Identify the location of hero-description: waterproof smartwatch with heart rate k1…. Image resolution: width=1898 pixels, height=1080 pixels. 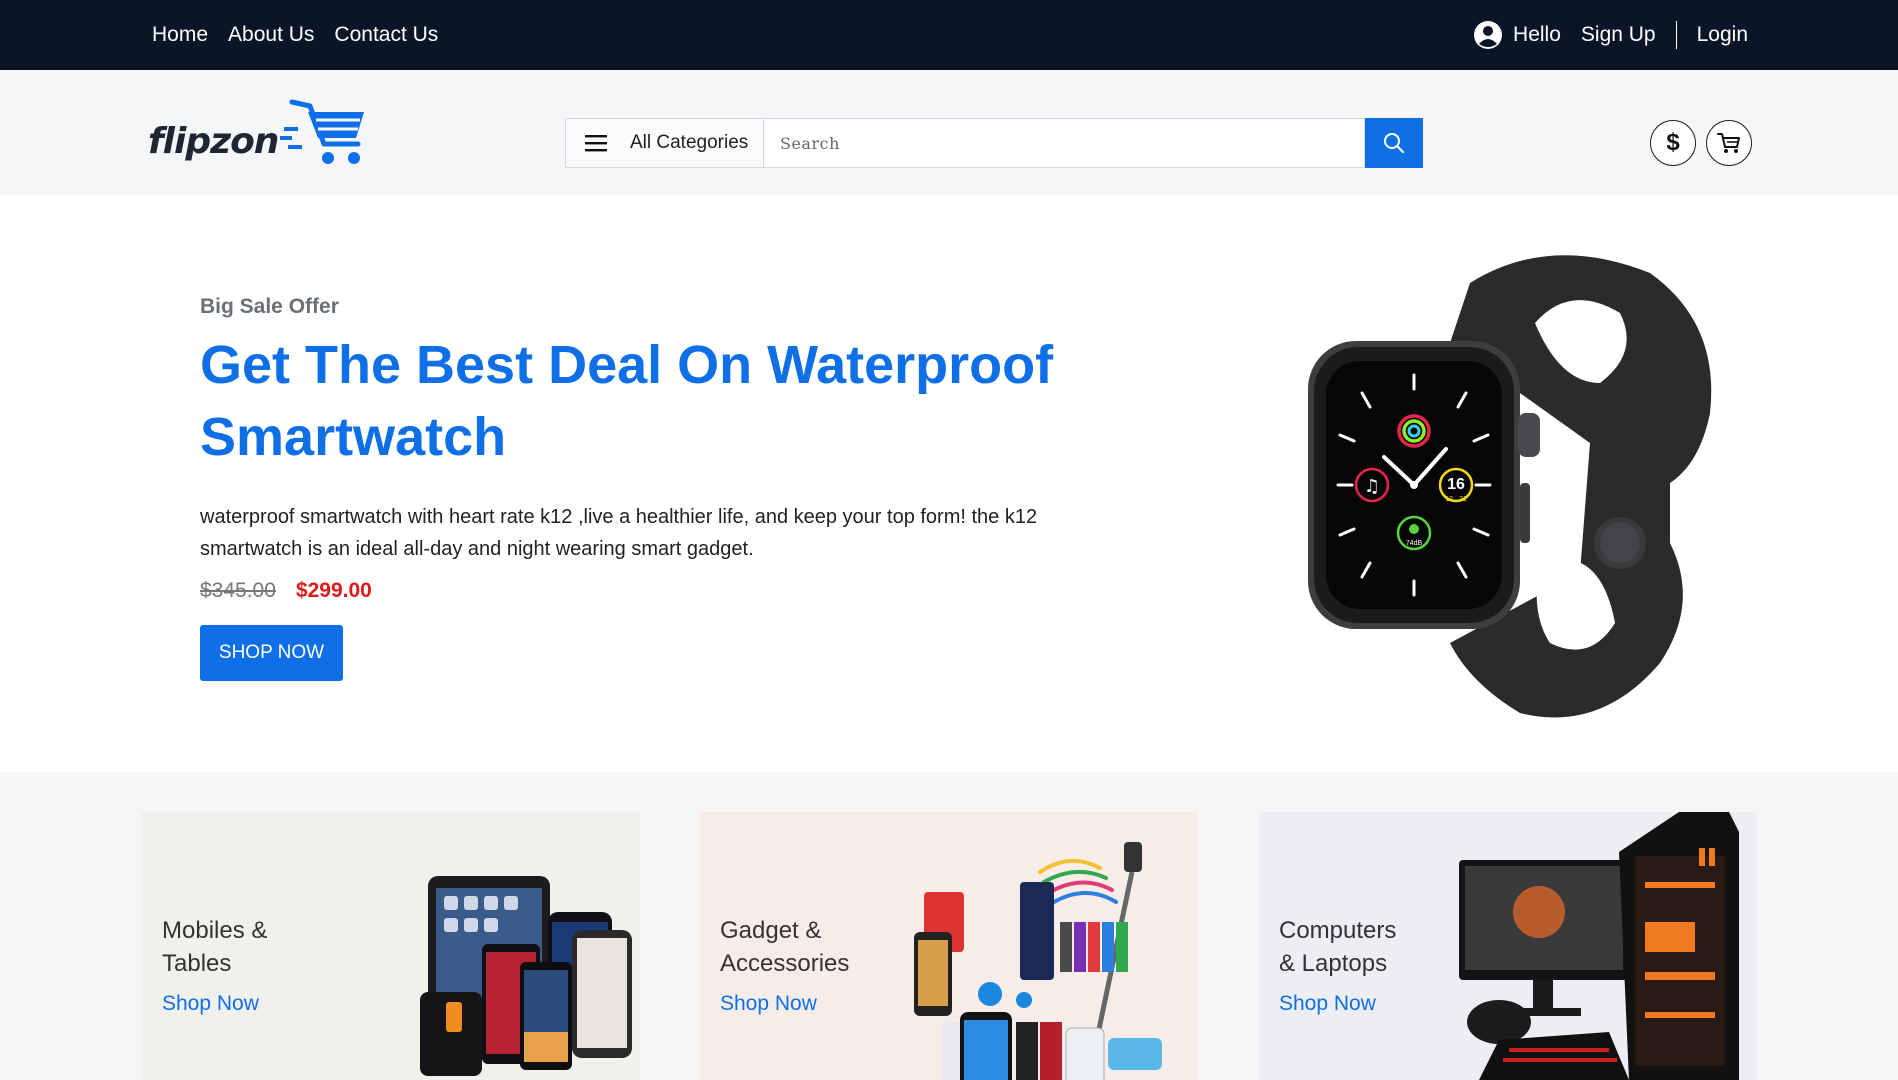
(650, 533).